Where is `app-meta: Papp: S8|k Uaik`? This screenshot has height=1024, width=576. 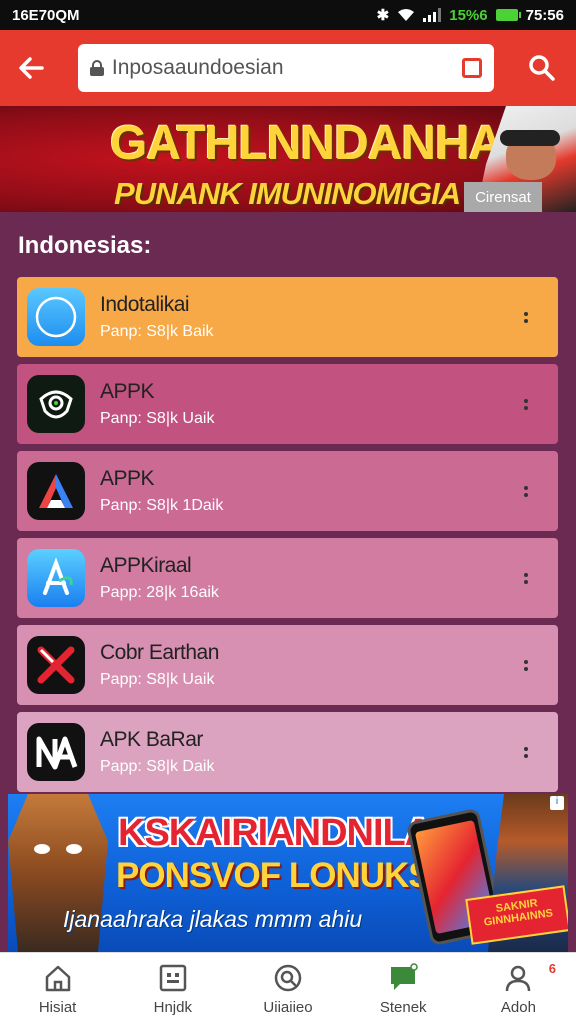 app-meta: Papp: S8|k Uaik is located at coordinates (157, 679).